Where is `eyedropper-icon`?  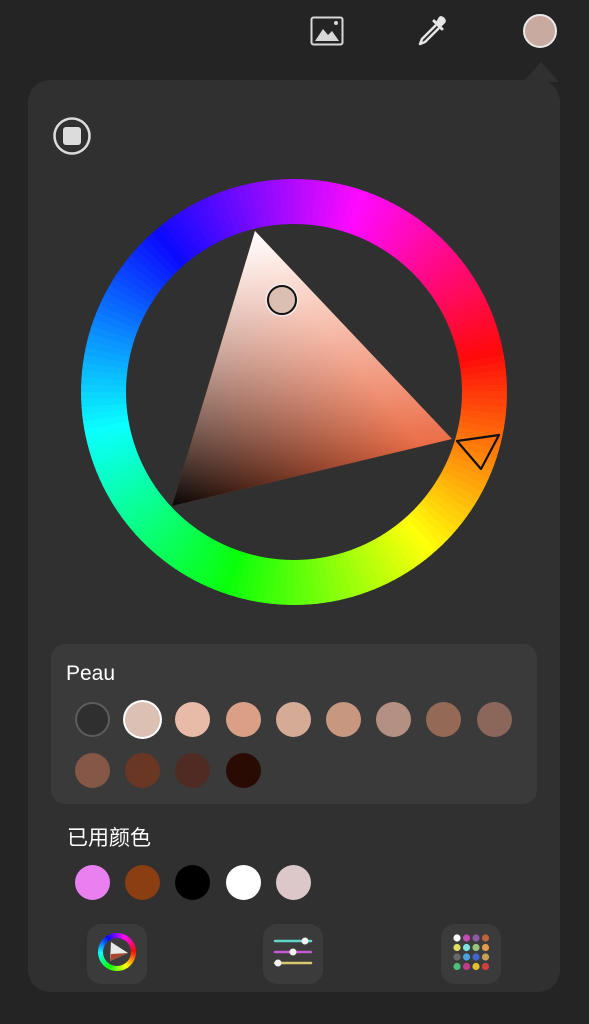
eyedropper-icon is located at coordinates (432, 31).